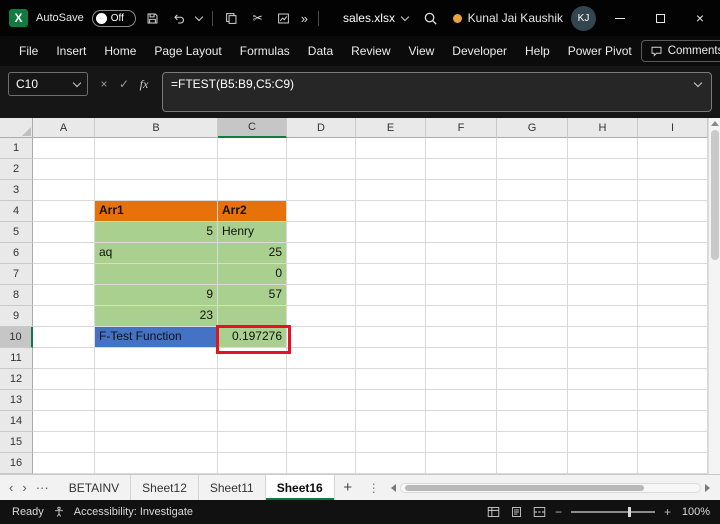 The width and height of the screenshot is (720, 524). I want to click on vertical-scrollbar, so click(714, 296).